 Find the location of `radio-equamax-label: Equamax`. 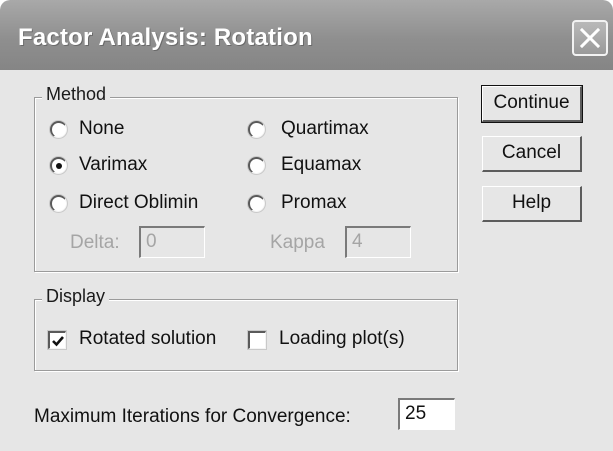

radio-equamax-label: Equamax is located at coordinates (321, 165).